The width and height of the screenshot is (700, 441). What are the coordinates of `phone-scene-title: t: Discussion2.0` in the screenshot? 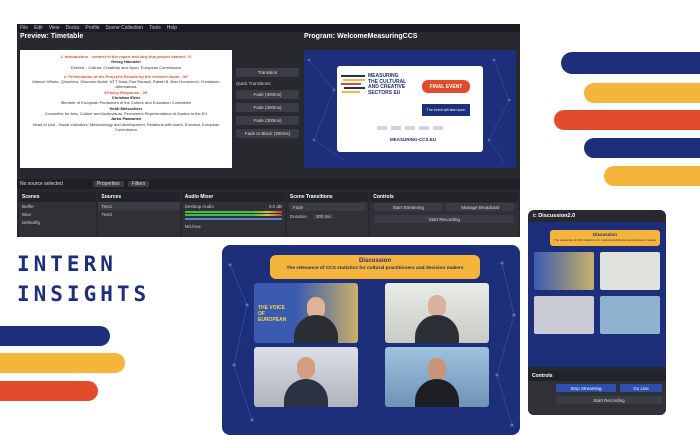 It's located at (554, 216).